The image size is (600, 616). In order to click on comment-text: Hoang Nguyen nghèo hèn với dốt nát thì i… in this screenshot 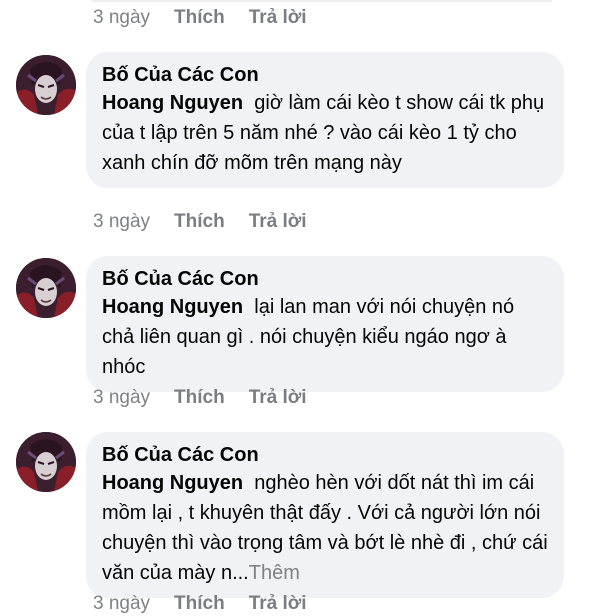, I will do `click(326, 528)`.